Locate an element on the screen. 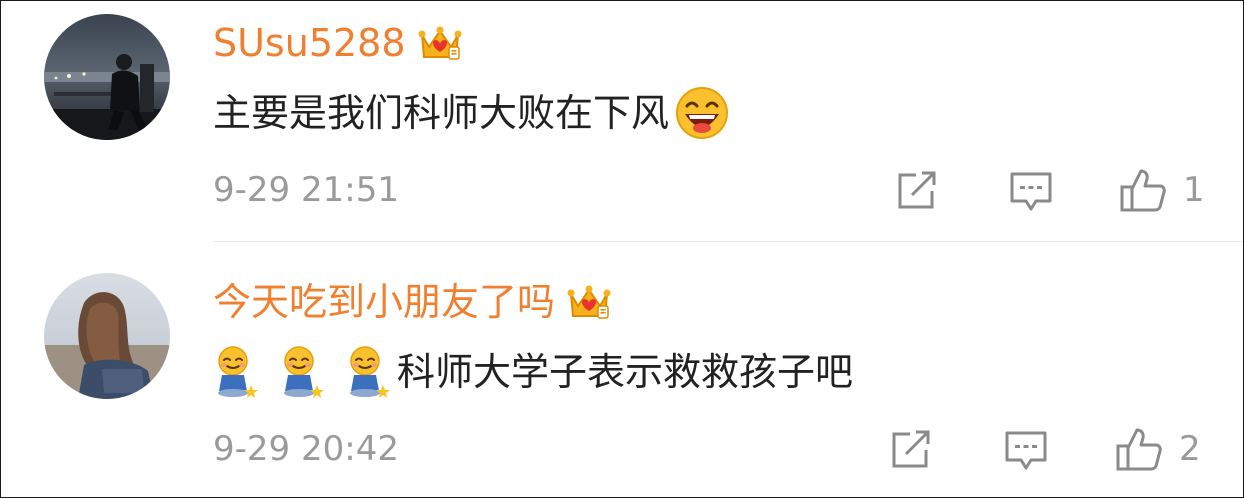  like-count: 2 is located at coordinates (1190, 449).